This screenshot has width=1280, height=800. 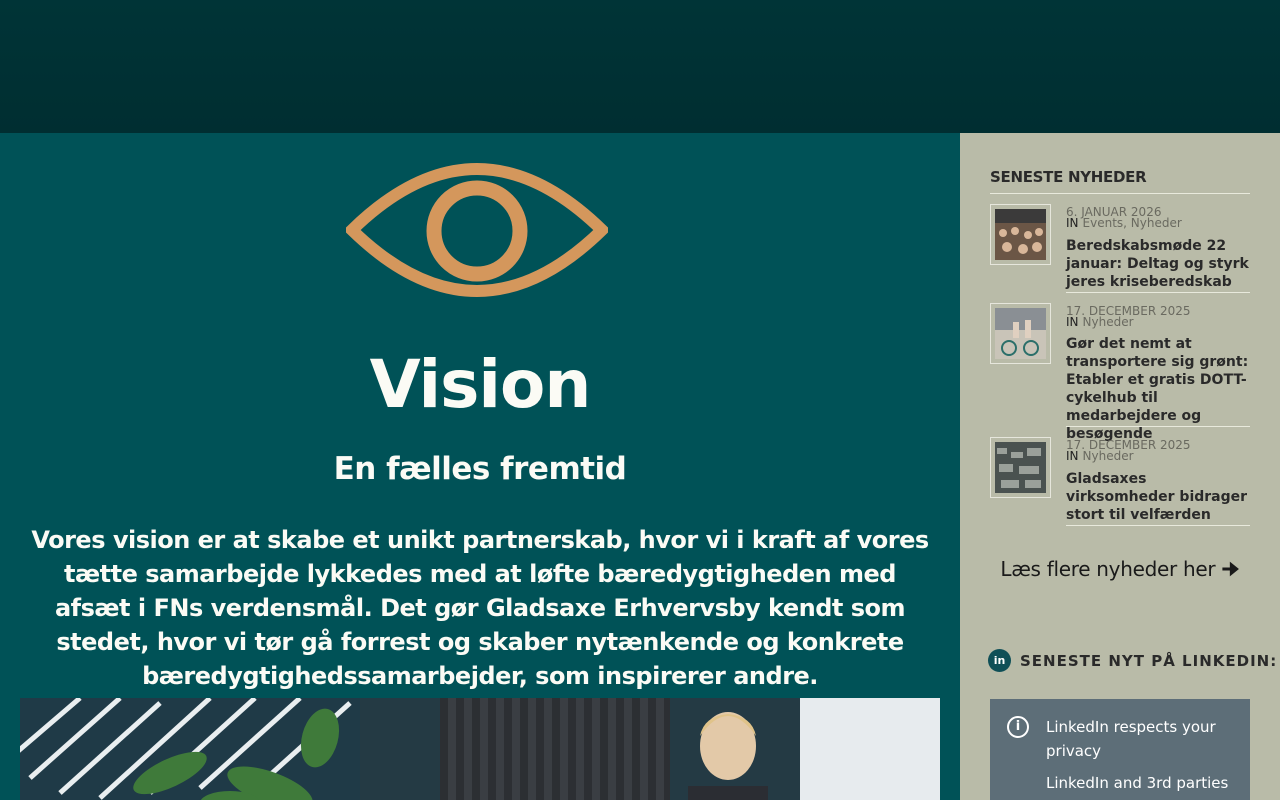 I want to click on privacy-notice-text: LinkedIn respects your privacy, so click(x=1131, y=739).